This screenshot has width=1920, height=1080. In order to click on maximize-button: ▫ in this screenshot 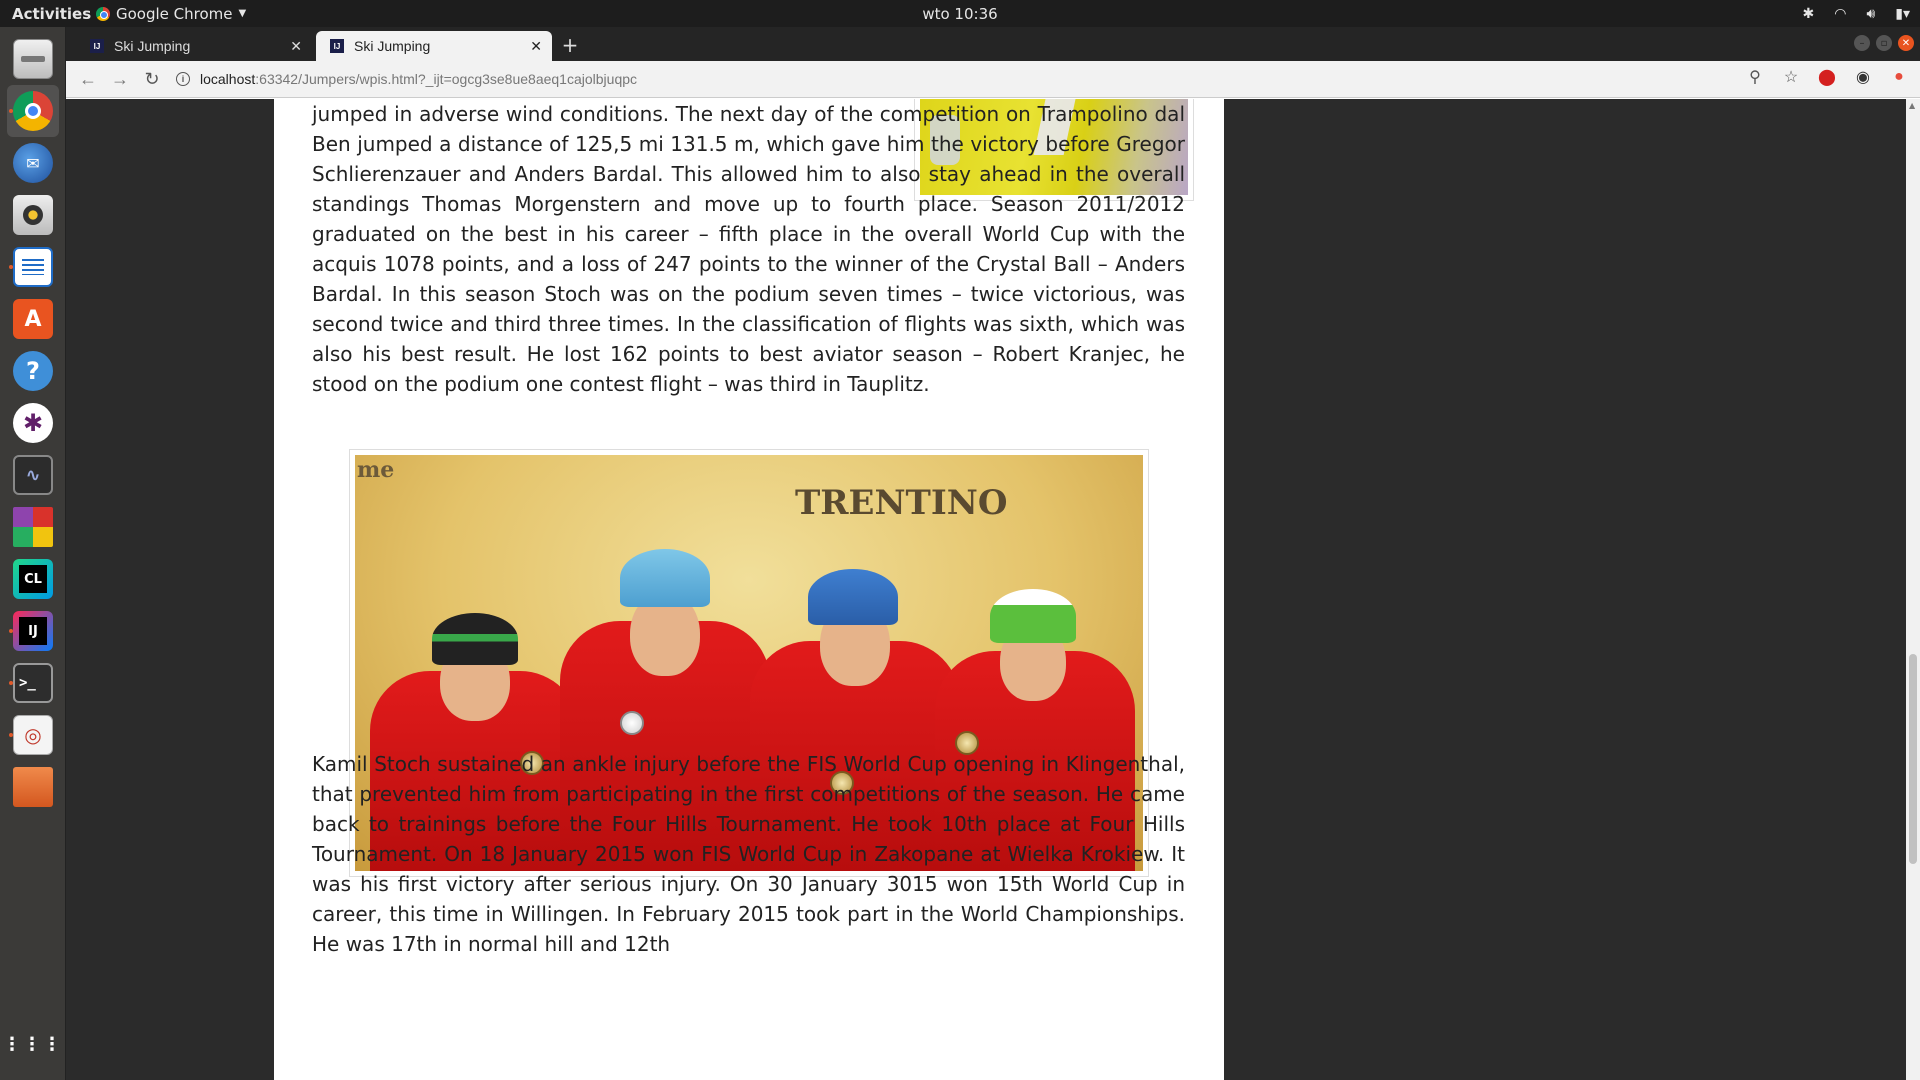, I will do `click(1884, 43)`.